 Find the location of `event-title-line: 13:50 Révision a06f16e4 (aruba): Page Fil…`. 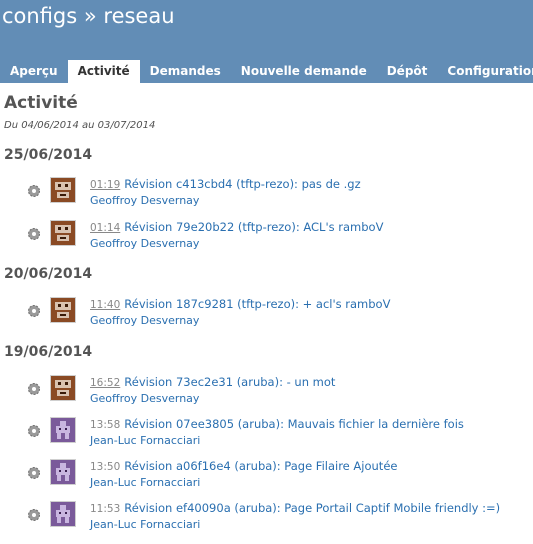

event-title-line: 13:50 Révision a06f16e4 (aruba): Page Fil… is located at coordinates (243, 466).